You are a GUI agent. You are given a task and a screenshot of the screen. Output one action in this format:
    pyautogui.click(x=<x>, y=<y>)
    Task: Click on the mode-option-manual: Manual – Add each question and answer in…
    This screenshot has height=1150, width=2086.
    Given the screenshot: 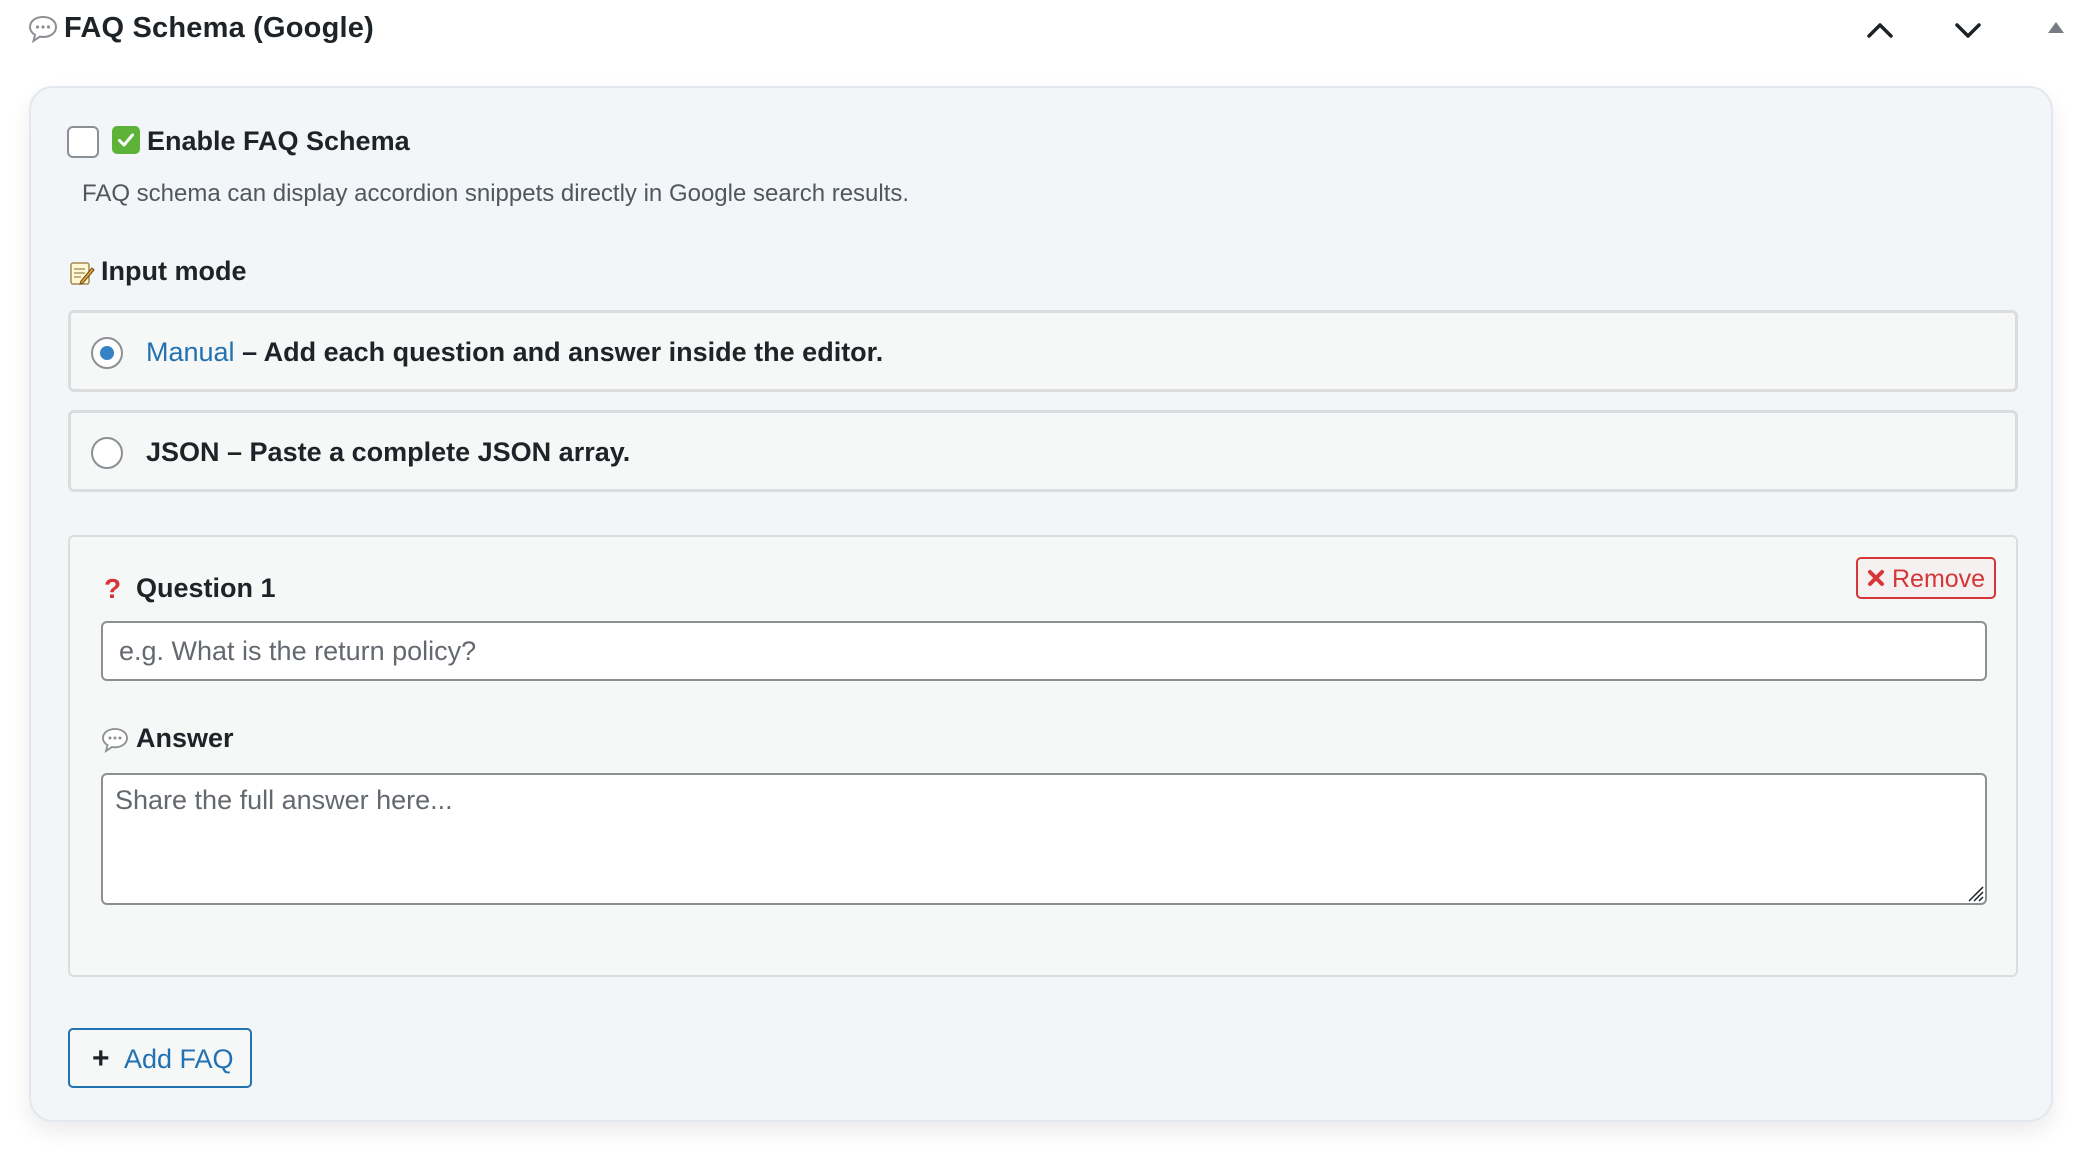 What is the action you would take?
    pyautogui.click(x=1043, y=351)
    